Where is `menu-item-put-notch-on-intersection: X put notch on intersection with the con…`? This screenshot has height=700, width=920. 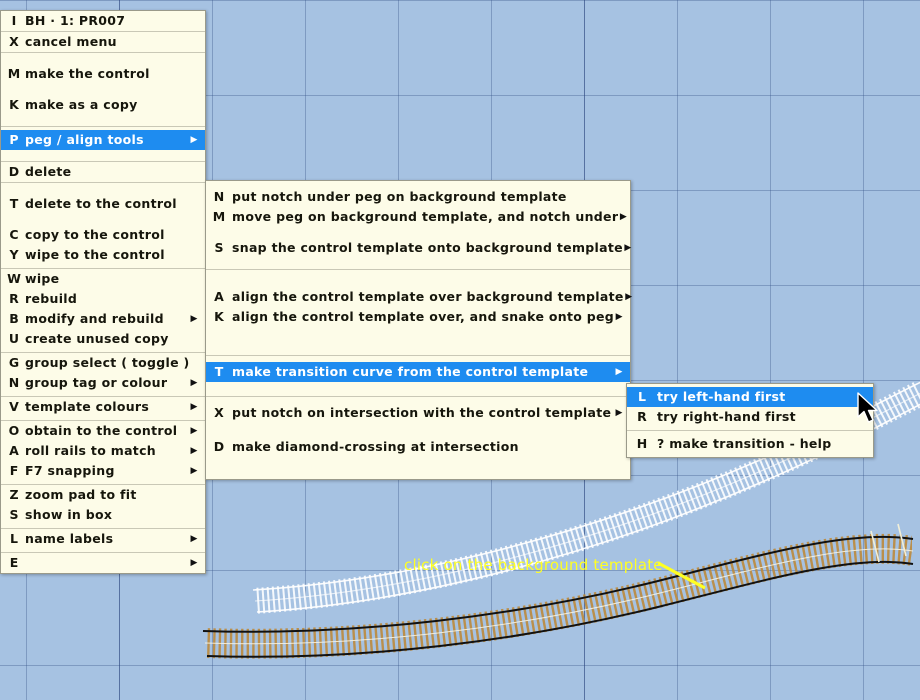
menu-item-put-notch-on-intersection: X put notch on intersection with the con… is located at coordinates (418, 413).